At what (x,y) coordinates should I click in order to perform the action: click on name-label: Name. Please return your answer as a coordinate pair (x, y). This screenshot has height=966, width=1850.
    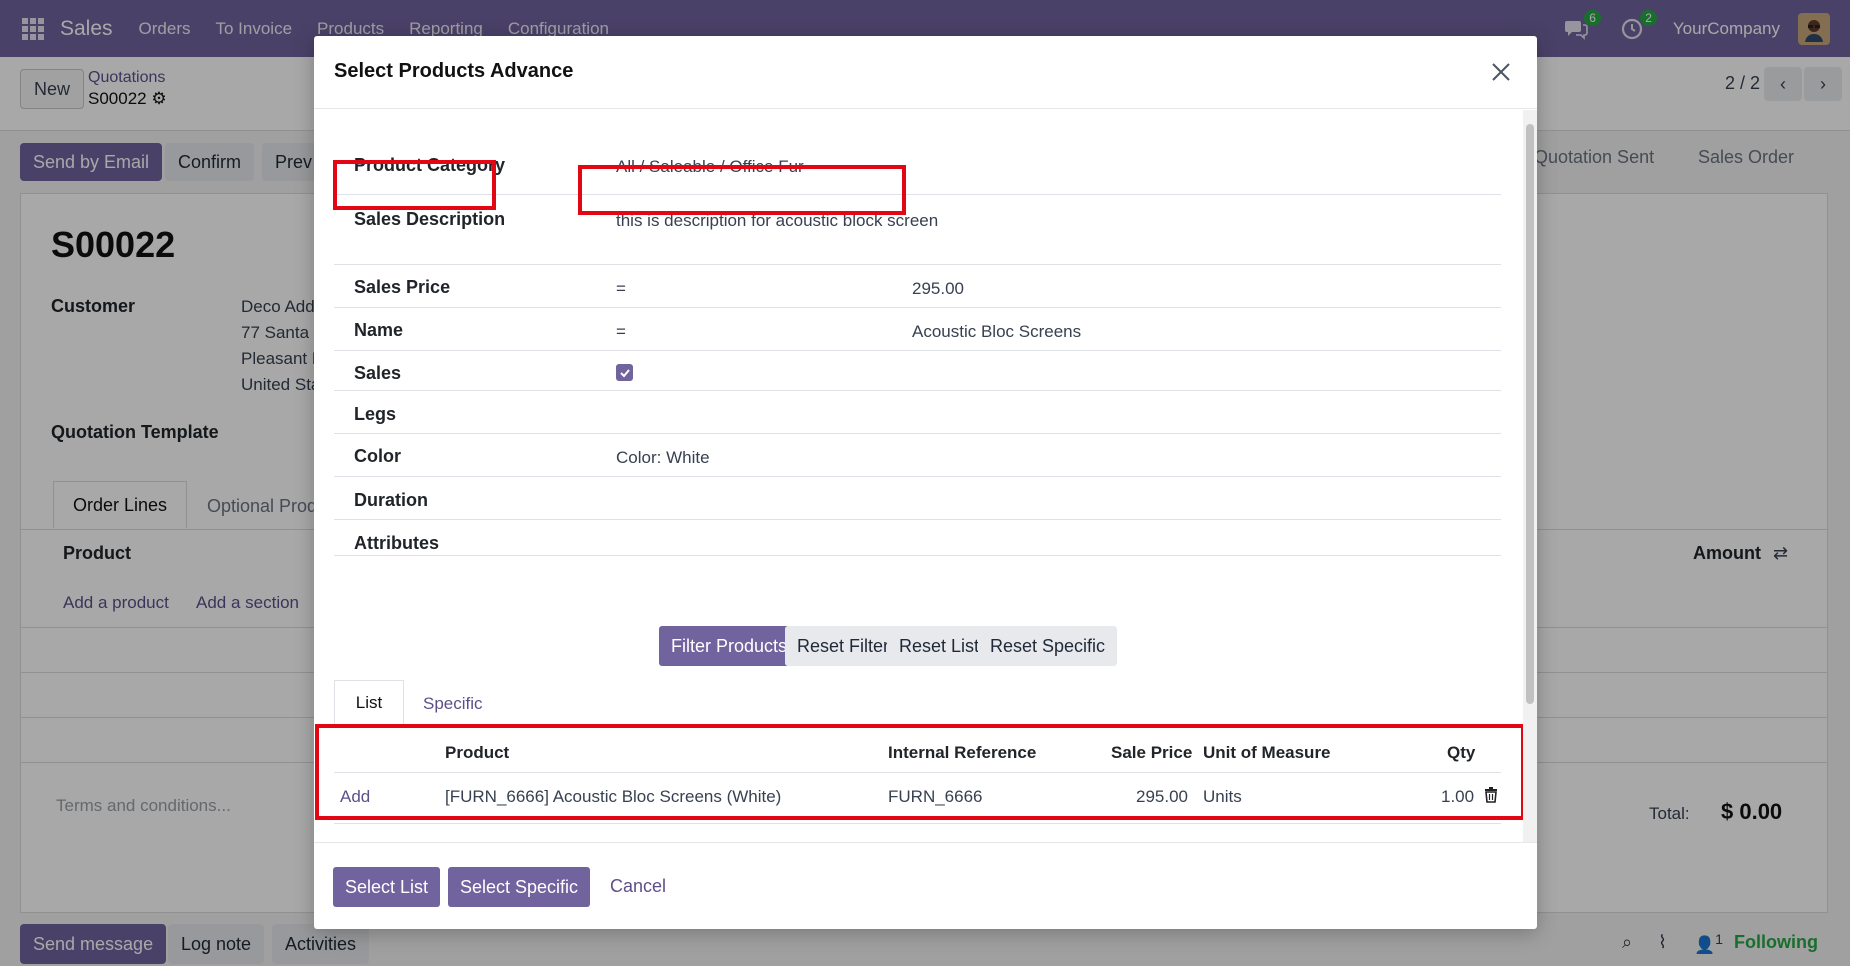
    Looking at the image, I should click on (379, 330).